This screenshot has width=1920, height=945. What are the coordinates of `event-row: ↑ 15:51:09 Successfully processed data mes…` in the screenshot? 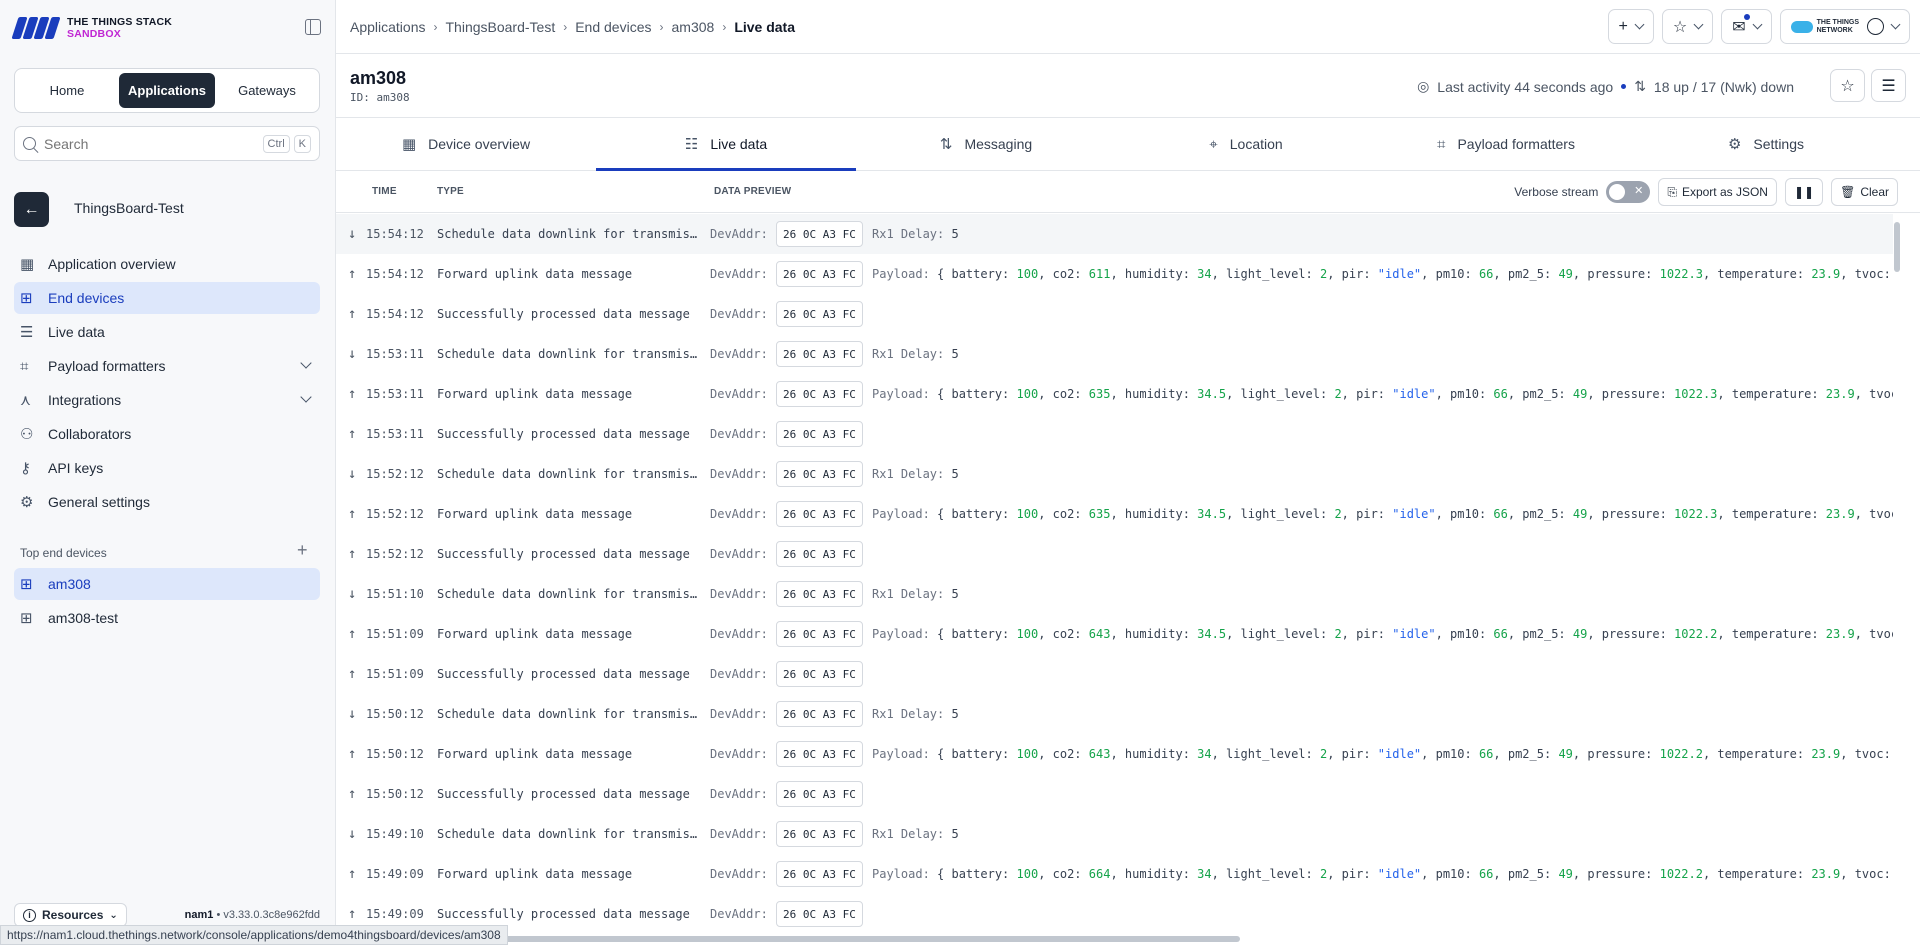 It's located at (1114, 674).